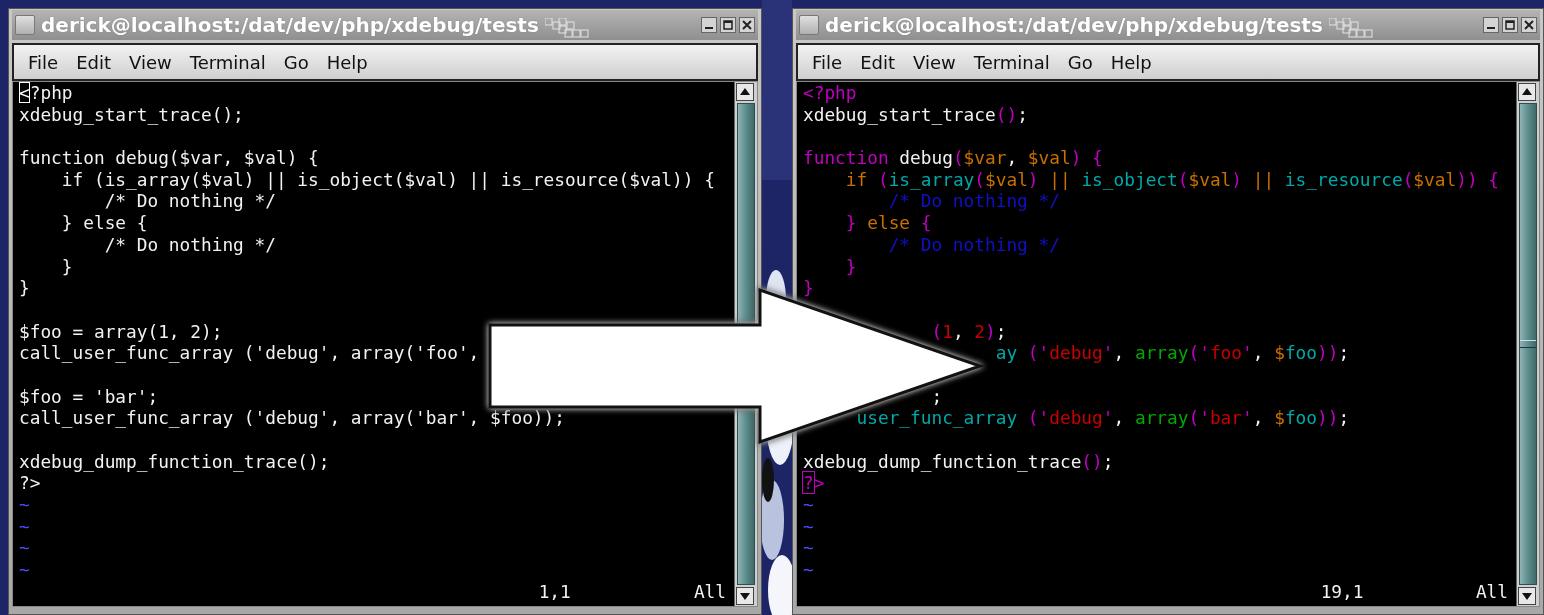  I want to click on cursor-position: 19,1, so click(1342, 591).